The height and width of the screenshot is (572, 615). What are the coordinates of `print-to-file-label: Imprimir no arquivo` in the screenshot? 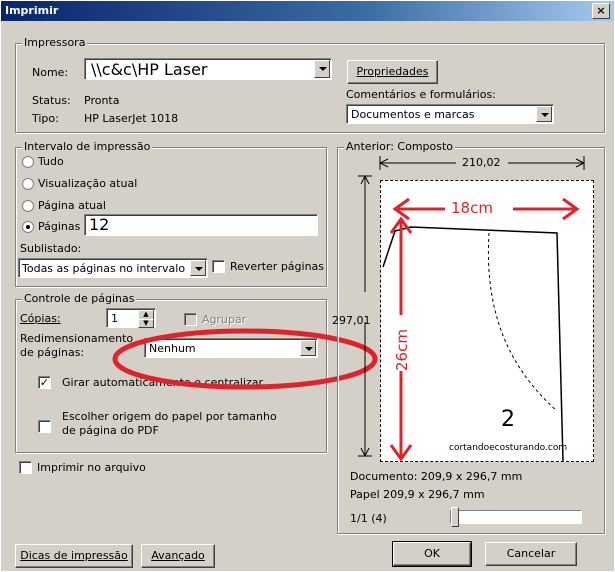 It's located at (91, 467).